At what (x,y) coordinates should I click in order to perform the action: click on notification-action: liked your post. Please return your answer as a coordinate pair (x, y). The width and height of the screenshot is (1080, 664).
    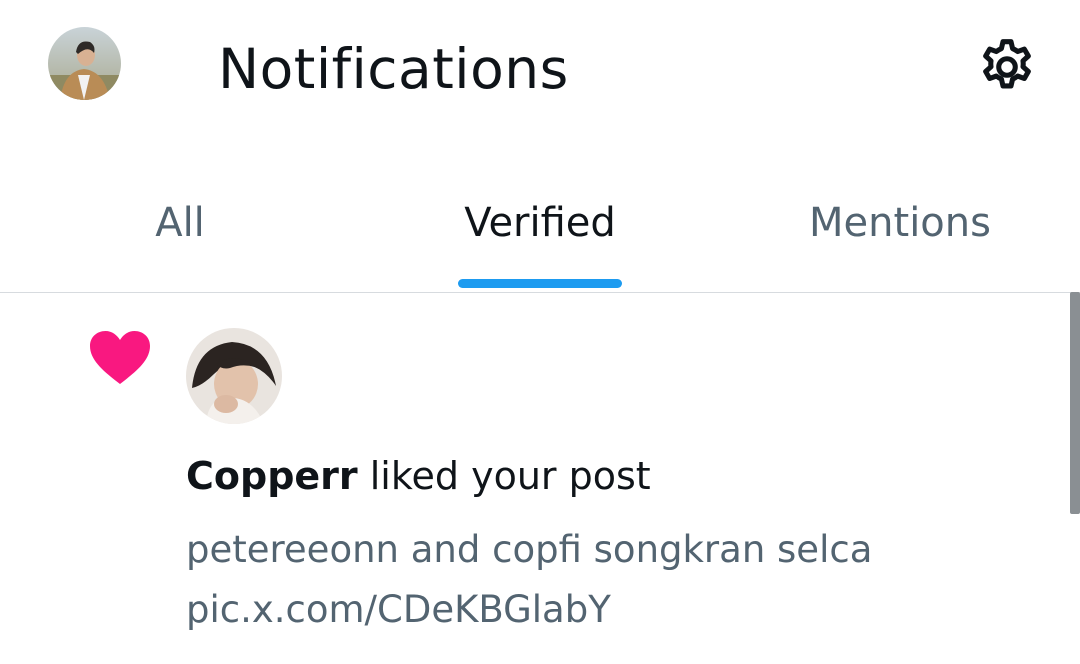
    Looking at the image, I should click on (510, 476).